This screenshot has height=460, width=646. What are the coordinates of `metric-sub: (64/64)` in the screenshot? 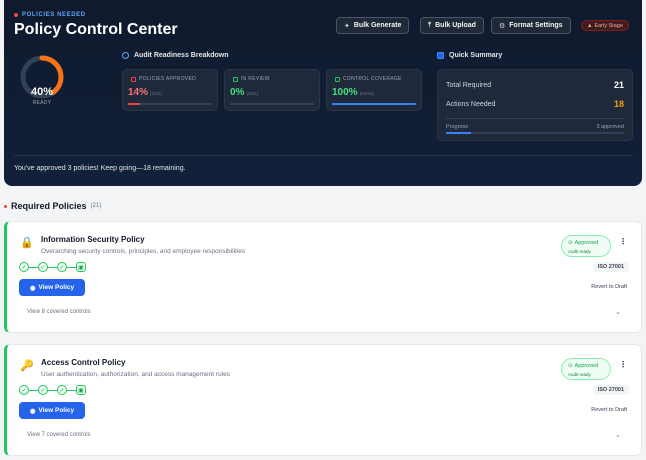 It's located at (366, 93).